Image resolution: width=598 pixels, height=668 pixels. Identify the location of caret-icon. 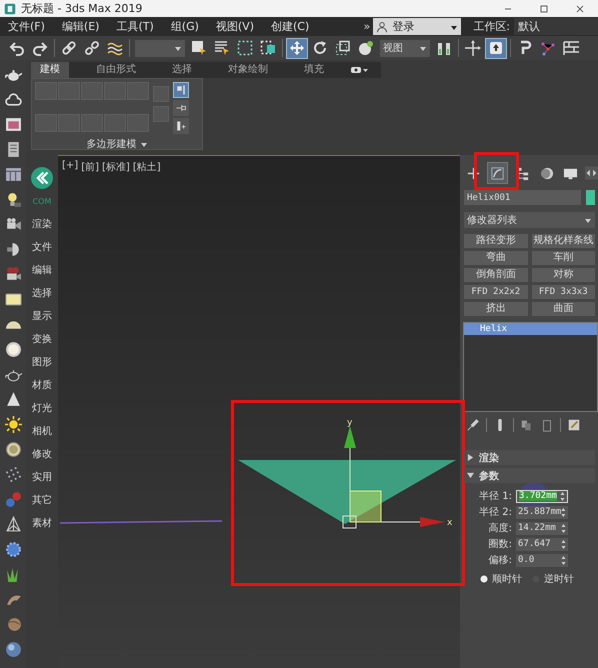
(144, 144).